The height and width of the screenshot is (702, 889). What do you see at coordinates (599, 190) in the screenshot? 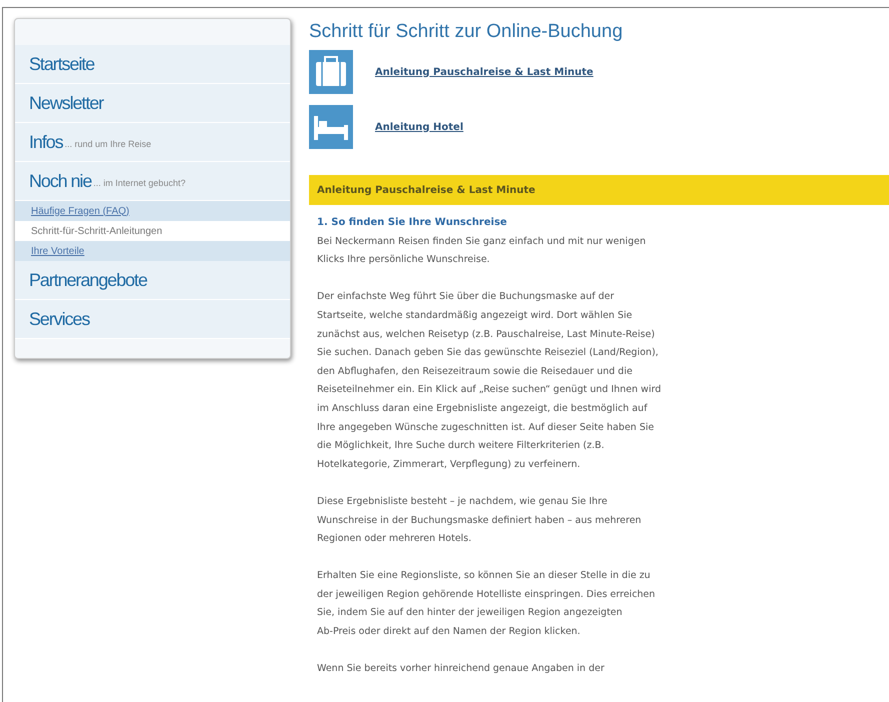
I see `section-header: Anleitung Pauschalreise & Last Minute` at bounding box center [599, 190].